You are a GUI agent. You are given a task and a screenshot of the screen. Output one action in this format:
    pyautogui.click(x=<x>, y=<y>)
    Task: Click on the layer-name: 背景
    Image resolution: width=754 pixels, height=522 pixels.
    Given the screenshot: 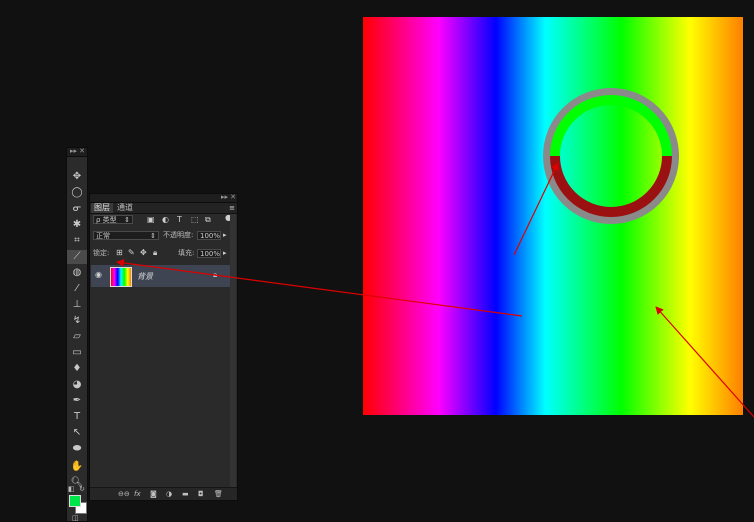 What is the action you would take?
    pyautogui.click(x=145, y=276)
    